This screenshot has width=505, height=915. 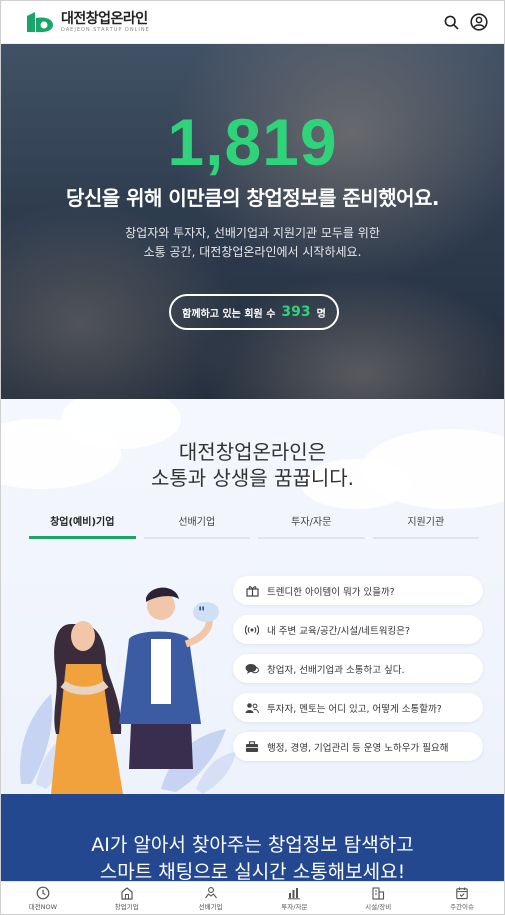 I want to click on logo: 대전창업온라인 DAEJEON STARTUP ONLINE, so click(x=87, y=22).